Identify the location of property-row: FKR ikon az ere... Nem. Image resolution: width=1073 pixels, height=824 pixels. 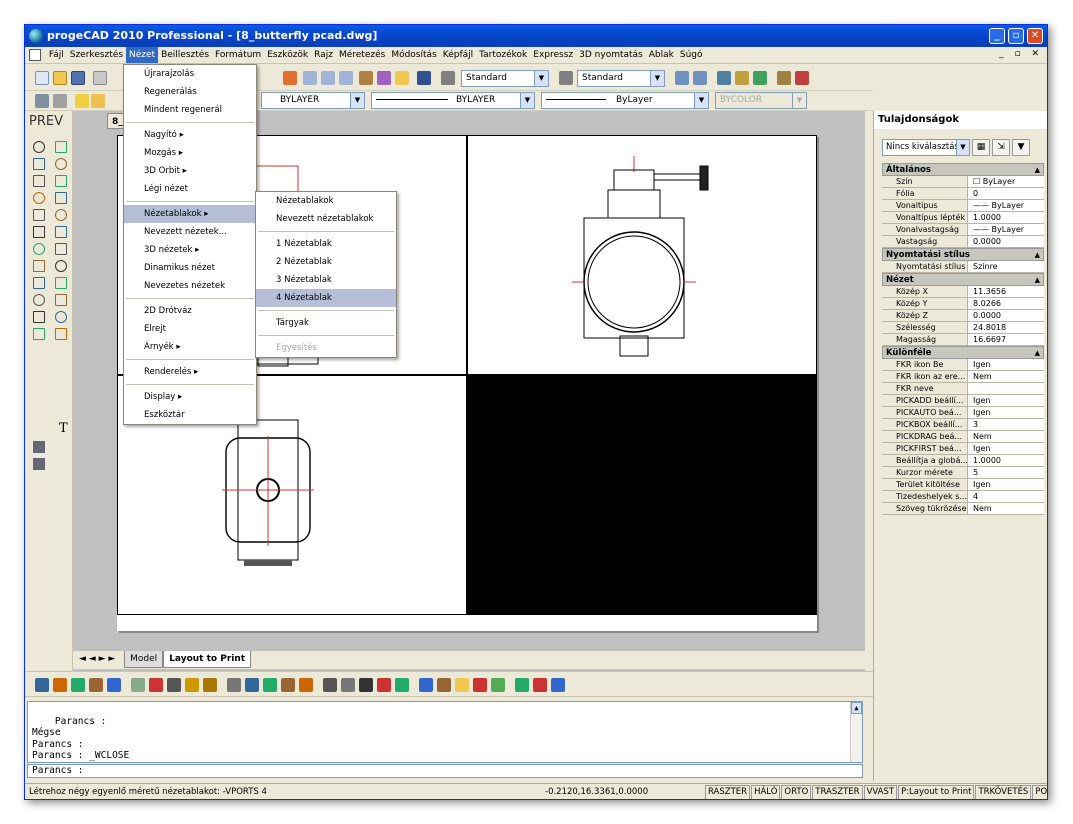
(963, 377).